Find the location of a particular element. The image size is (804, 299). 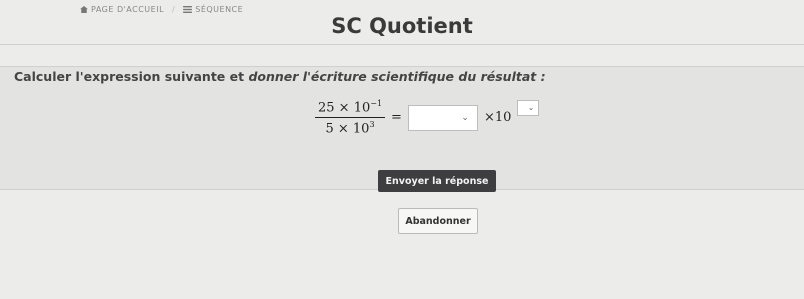

fraction: 25 × 10−1 5 × 103 is located at coordinates (350, 118).